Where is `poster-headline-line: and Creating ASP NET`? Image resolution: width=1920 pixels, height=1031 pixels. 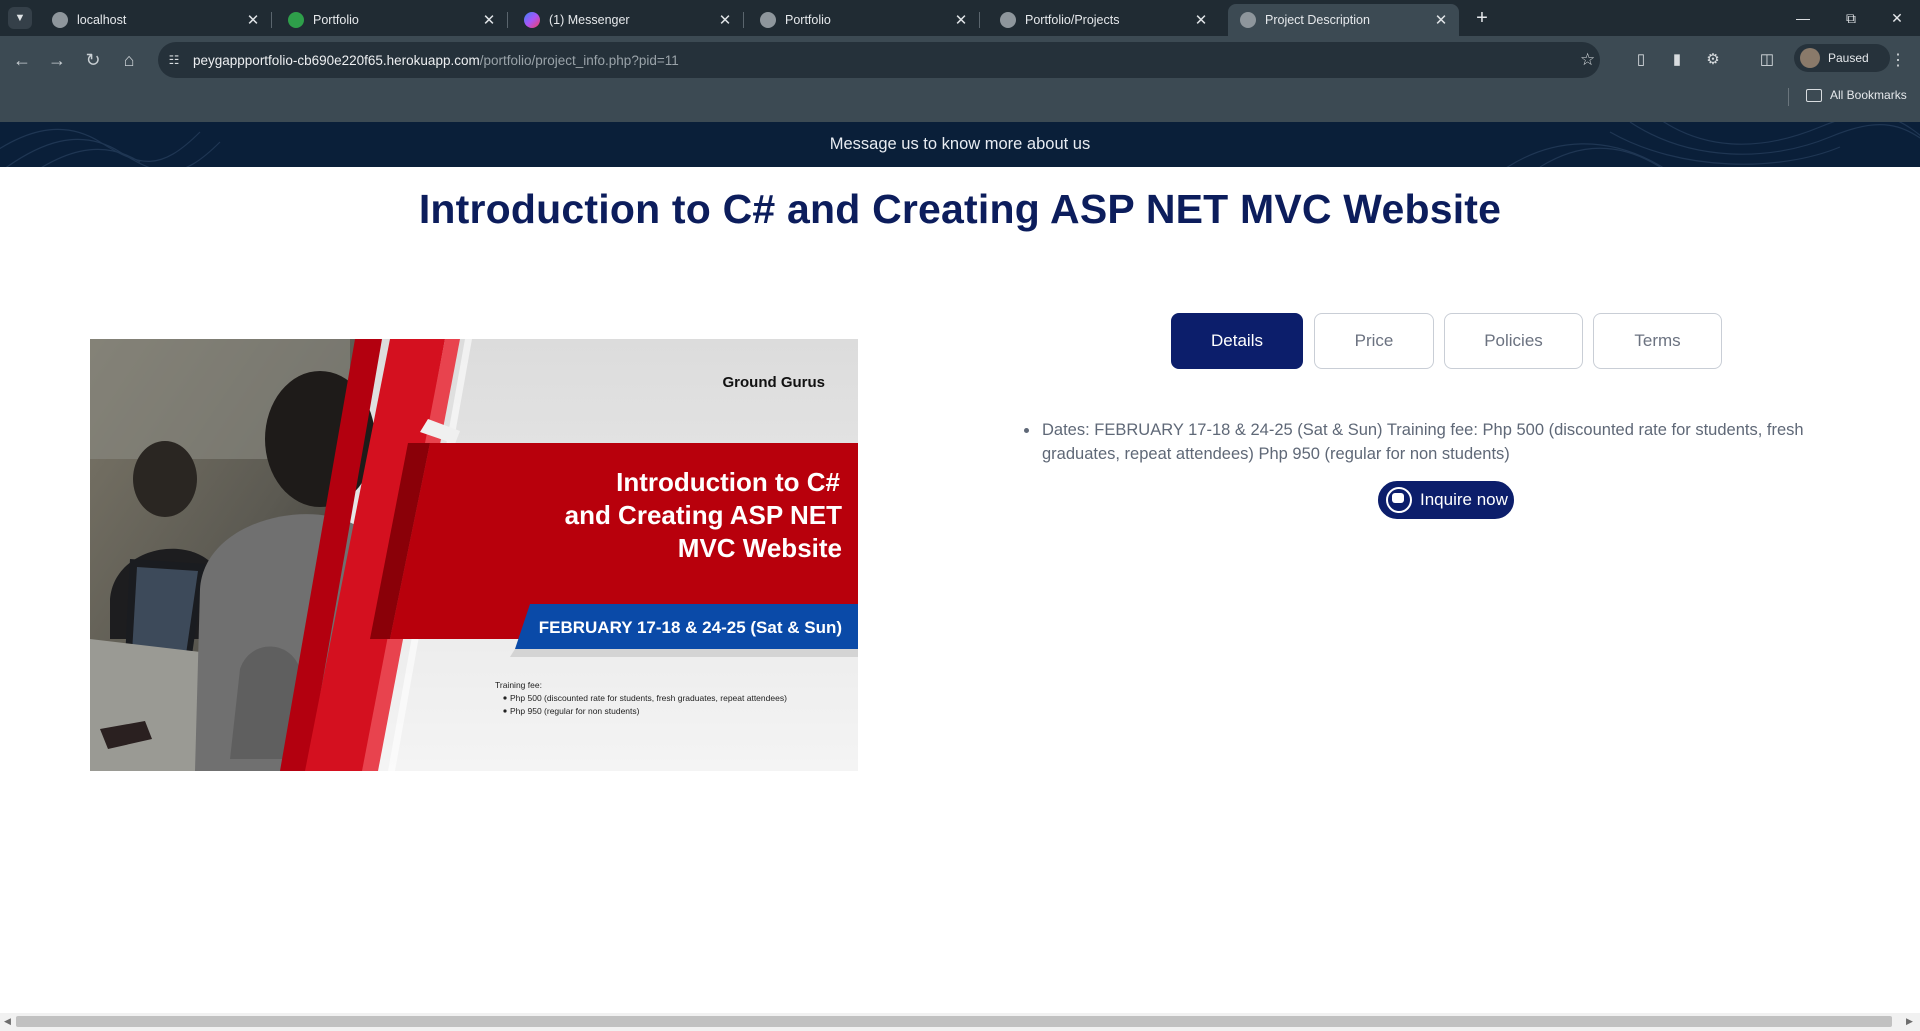 poster-headline-line: and Creating ASP NET is located at coordinates (703, 515).